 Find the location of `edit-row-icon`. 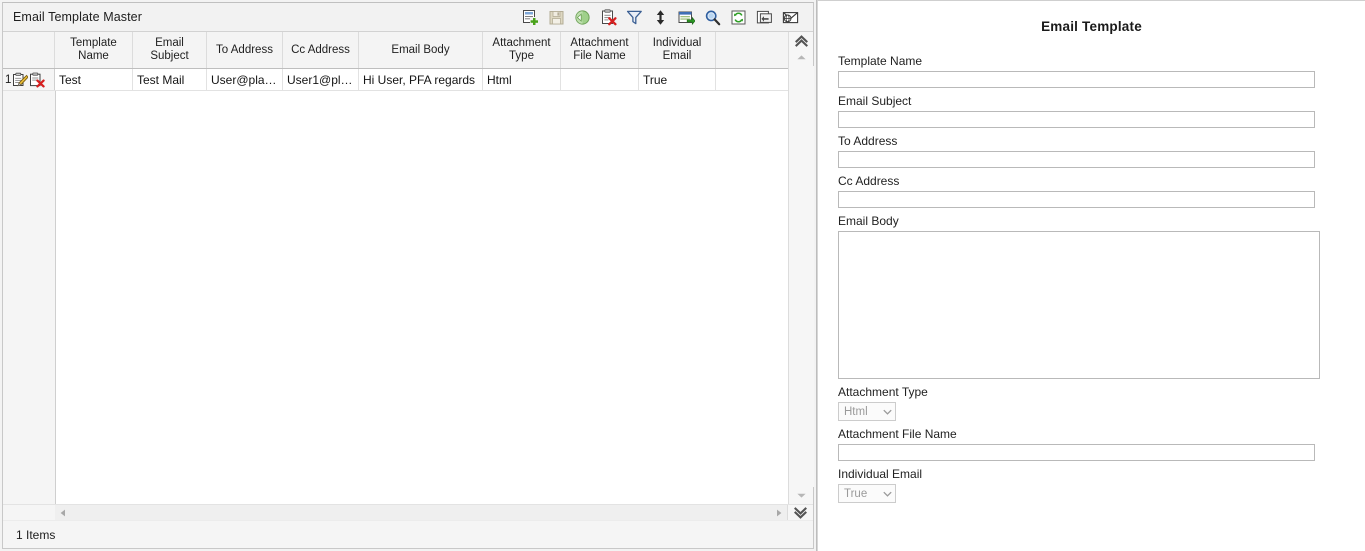

edit-row-icon is located at coordinates (20, 80).